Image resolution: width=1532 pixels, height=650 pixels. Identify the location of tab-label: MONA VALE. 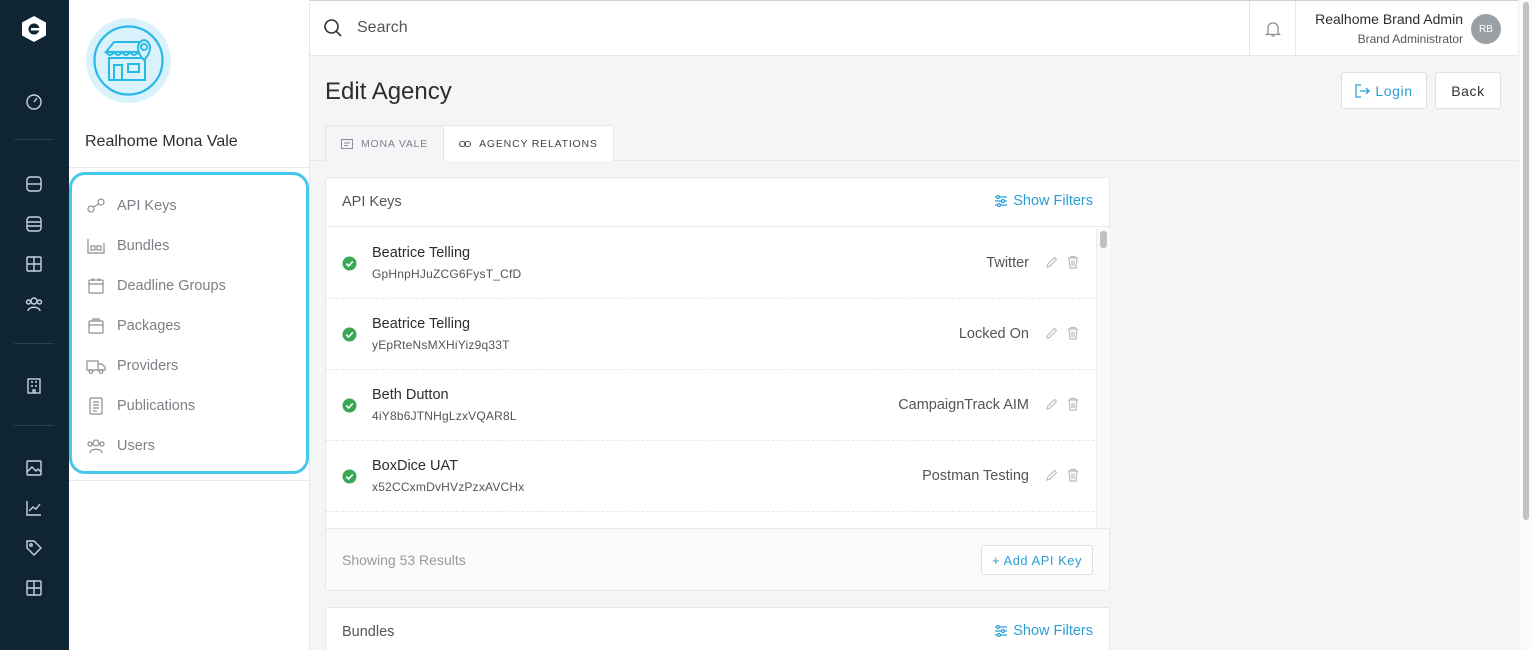
(395, 143).